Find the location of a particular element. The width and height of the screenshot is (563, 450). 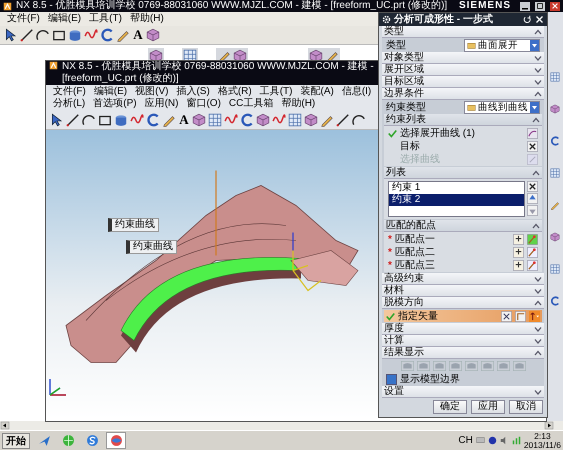

dialog-button: 取消 is located at coordinates (526, 407).